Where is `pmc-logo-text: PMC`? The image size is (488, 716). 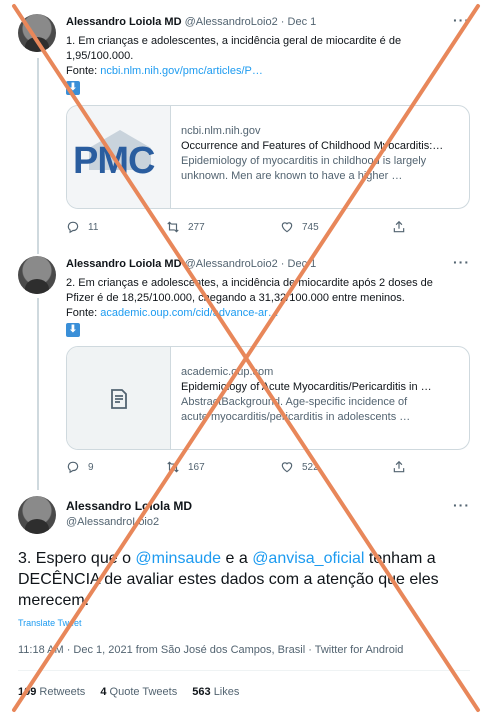
pmc-logo-text: PMC is located at coordinates (114, 161).